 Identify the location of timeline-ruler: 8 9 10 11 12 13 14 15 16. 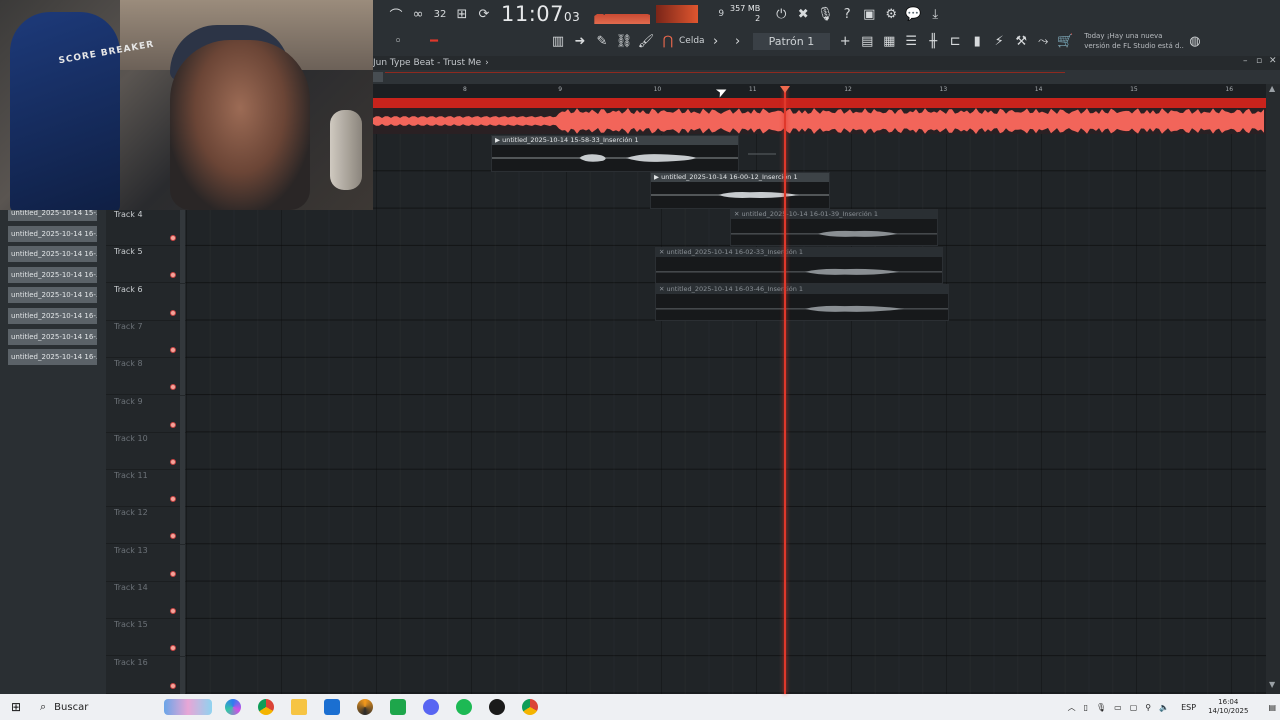
(820, 91).